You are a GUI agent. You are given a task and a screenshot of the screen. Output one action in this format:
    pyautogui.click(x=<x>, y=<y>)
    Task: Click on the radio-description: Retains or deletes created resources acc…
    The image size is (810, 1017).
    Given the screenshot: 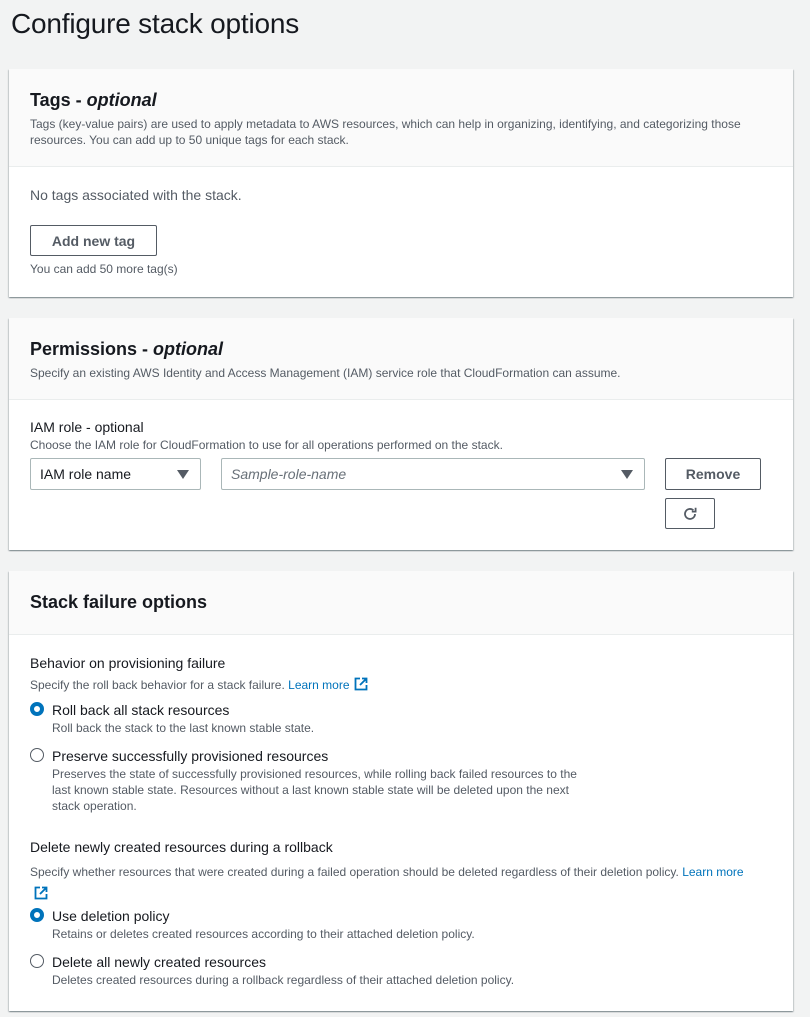 What is the action you would take?
    pyautogui.click(x=263, y=934)
    